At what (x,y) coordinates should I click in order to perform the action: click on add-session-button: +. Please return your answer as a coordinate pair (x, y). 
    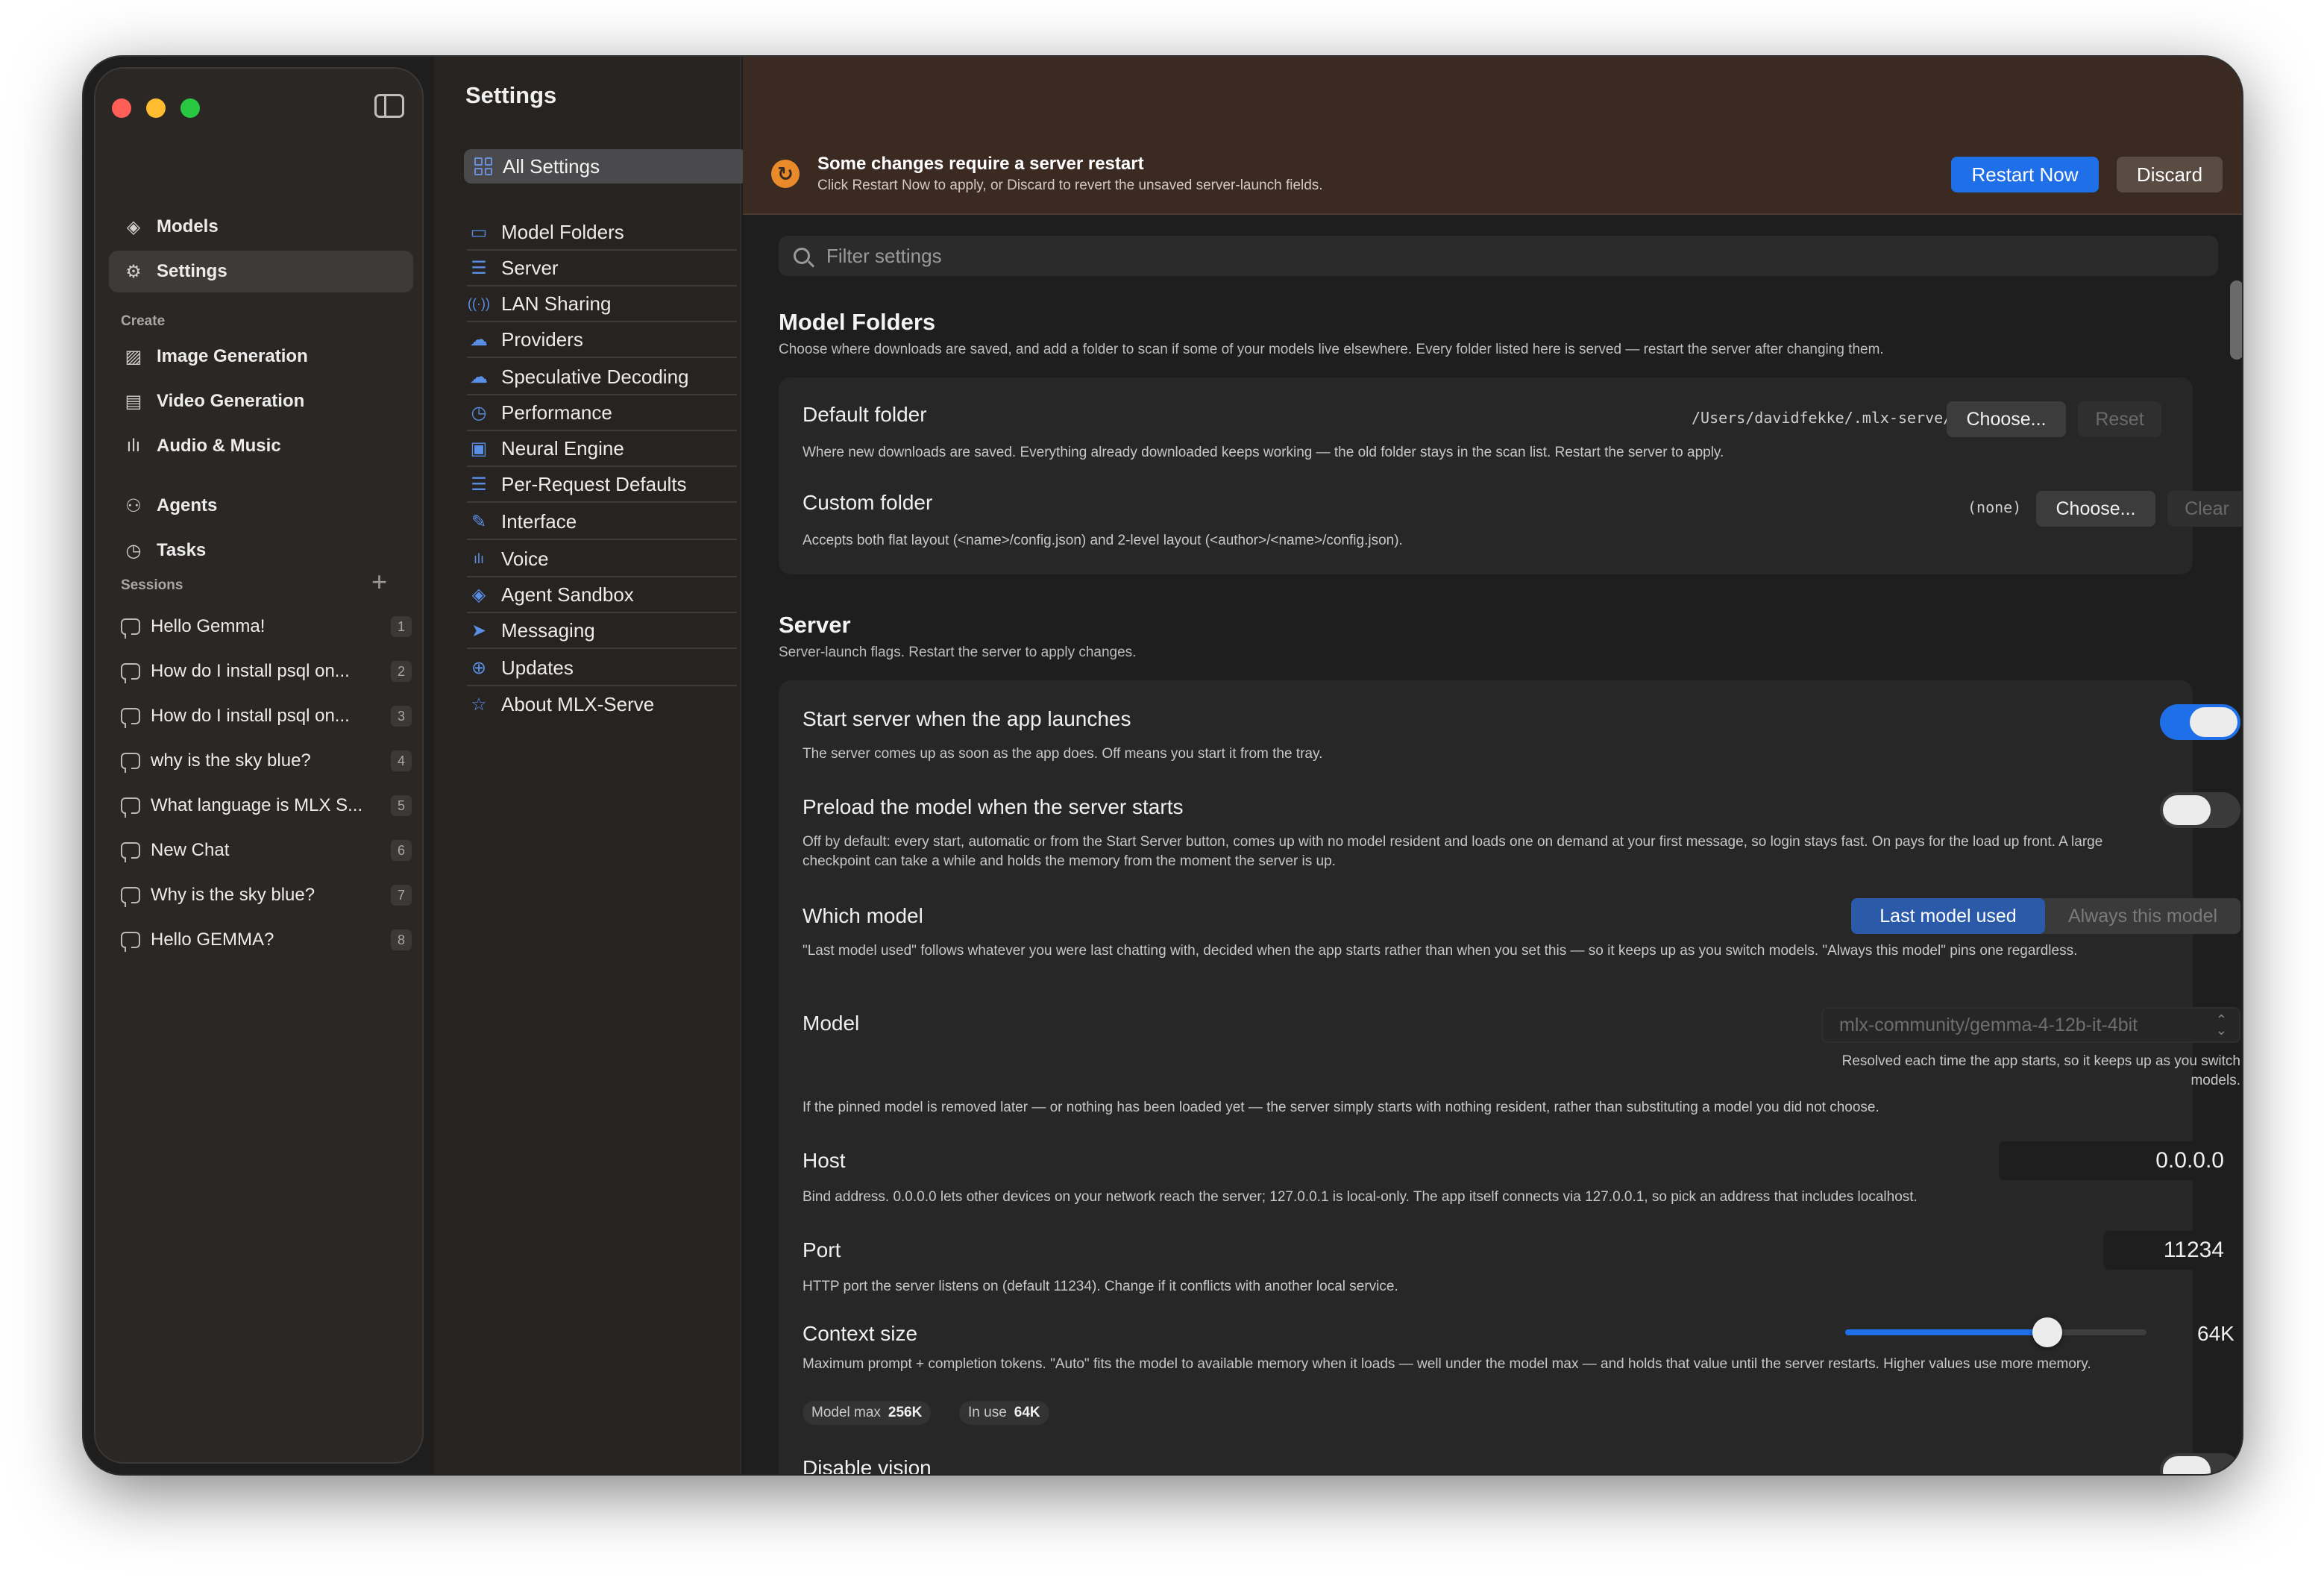
    Looking at the image, I should click on (379, 581).